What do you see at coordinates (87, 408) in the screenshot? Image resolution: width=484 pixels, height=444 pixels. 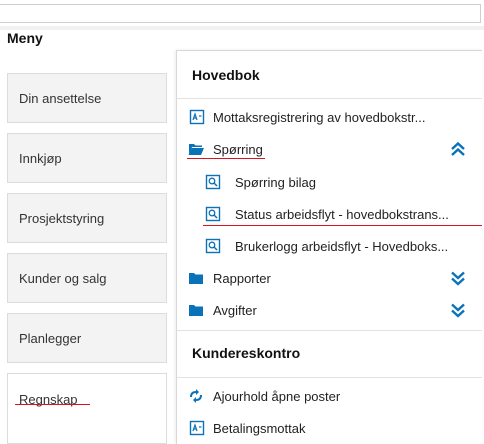 I see `menu-item-regnskap: Regnskap` at bounding box center [87, 408].